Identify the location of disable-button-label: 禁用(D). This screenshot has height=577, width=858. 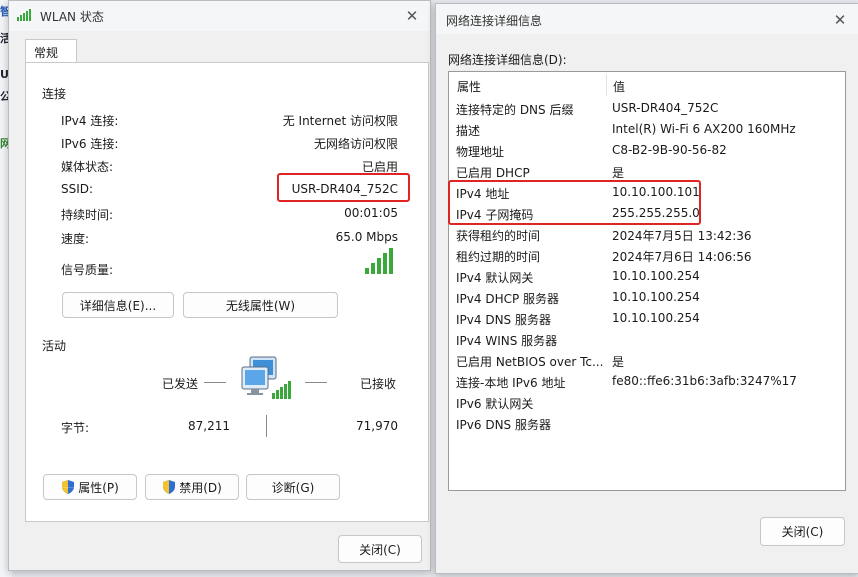
(200, 487).